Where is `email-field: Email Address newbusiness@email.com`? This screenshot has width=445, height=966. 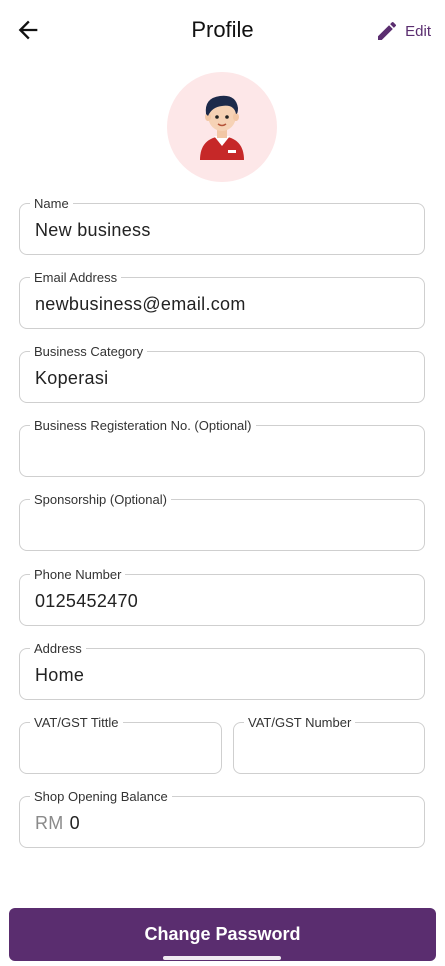
email-field: Email Address newbusiness@email.com is located at coordinates (222, 299).